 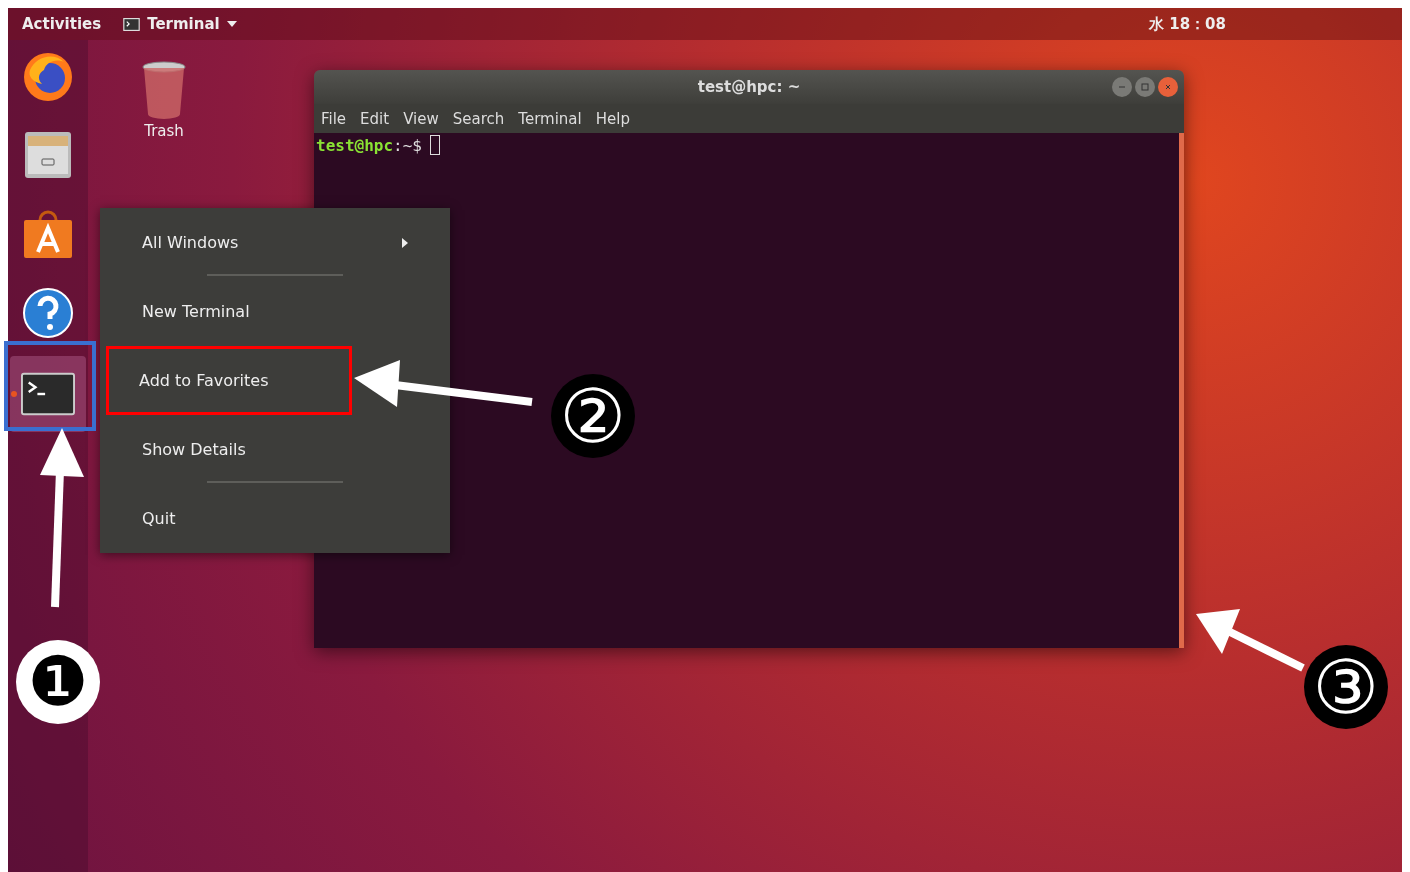 I want to click on window-title: test@hpc: ~, so click(x=749, y=87).